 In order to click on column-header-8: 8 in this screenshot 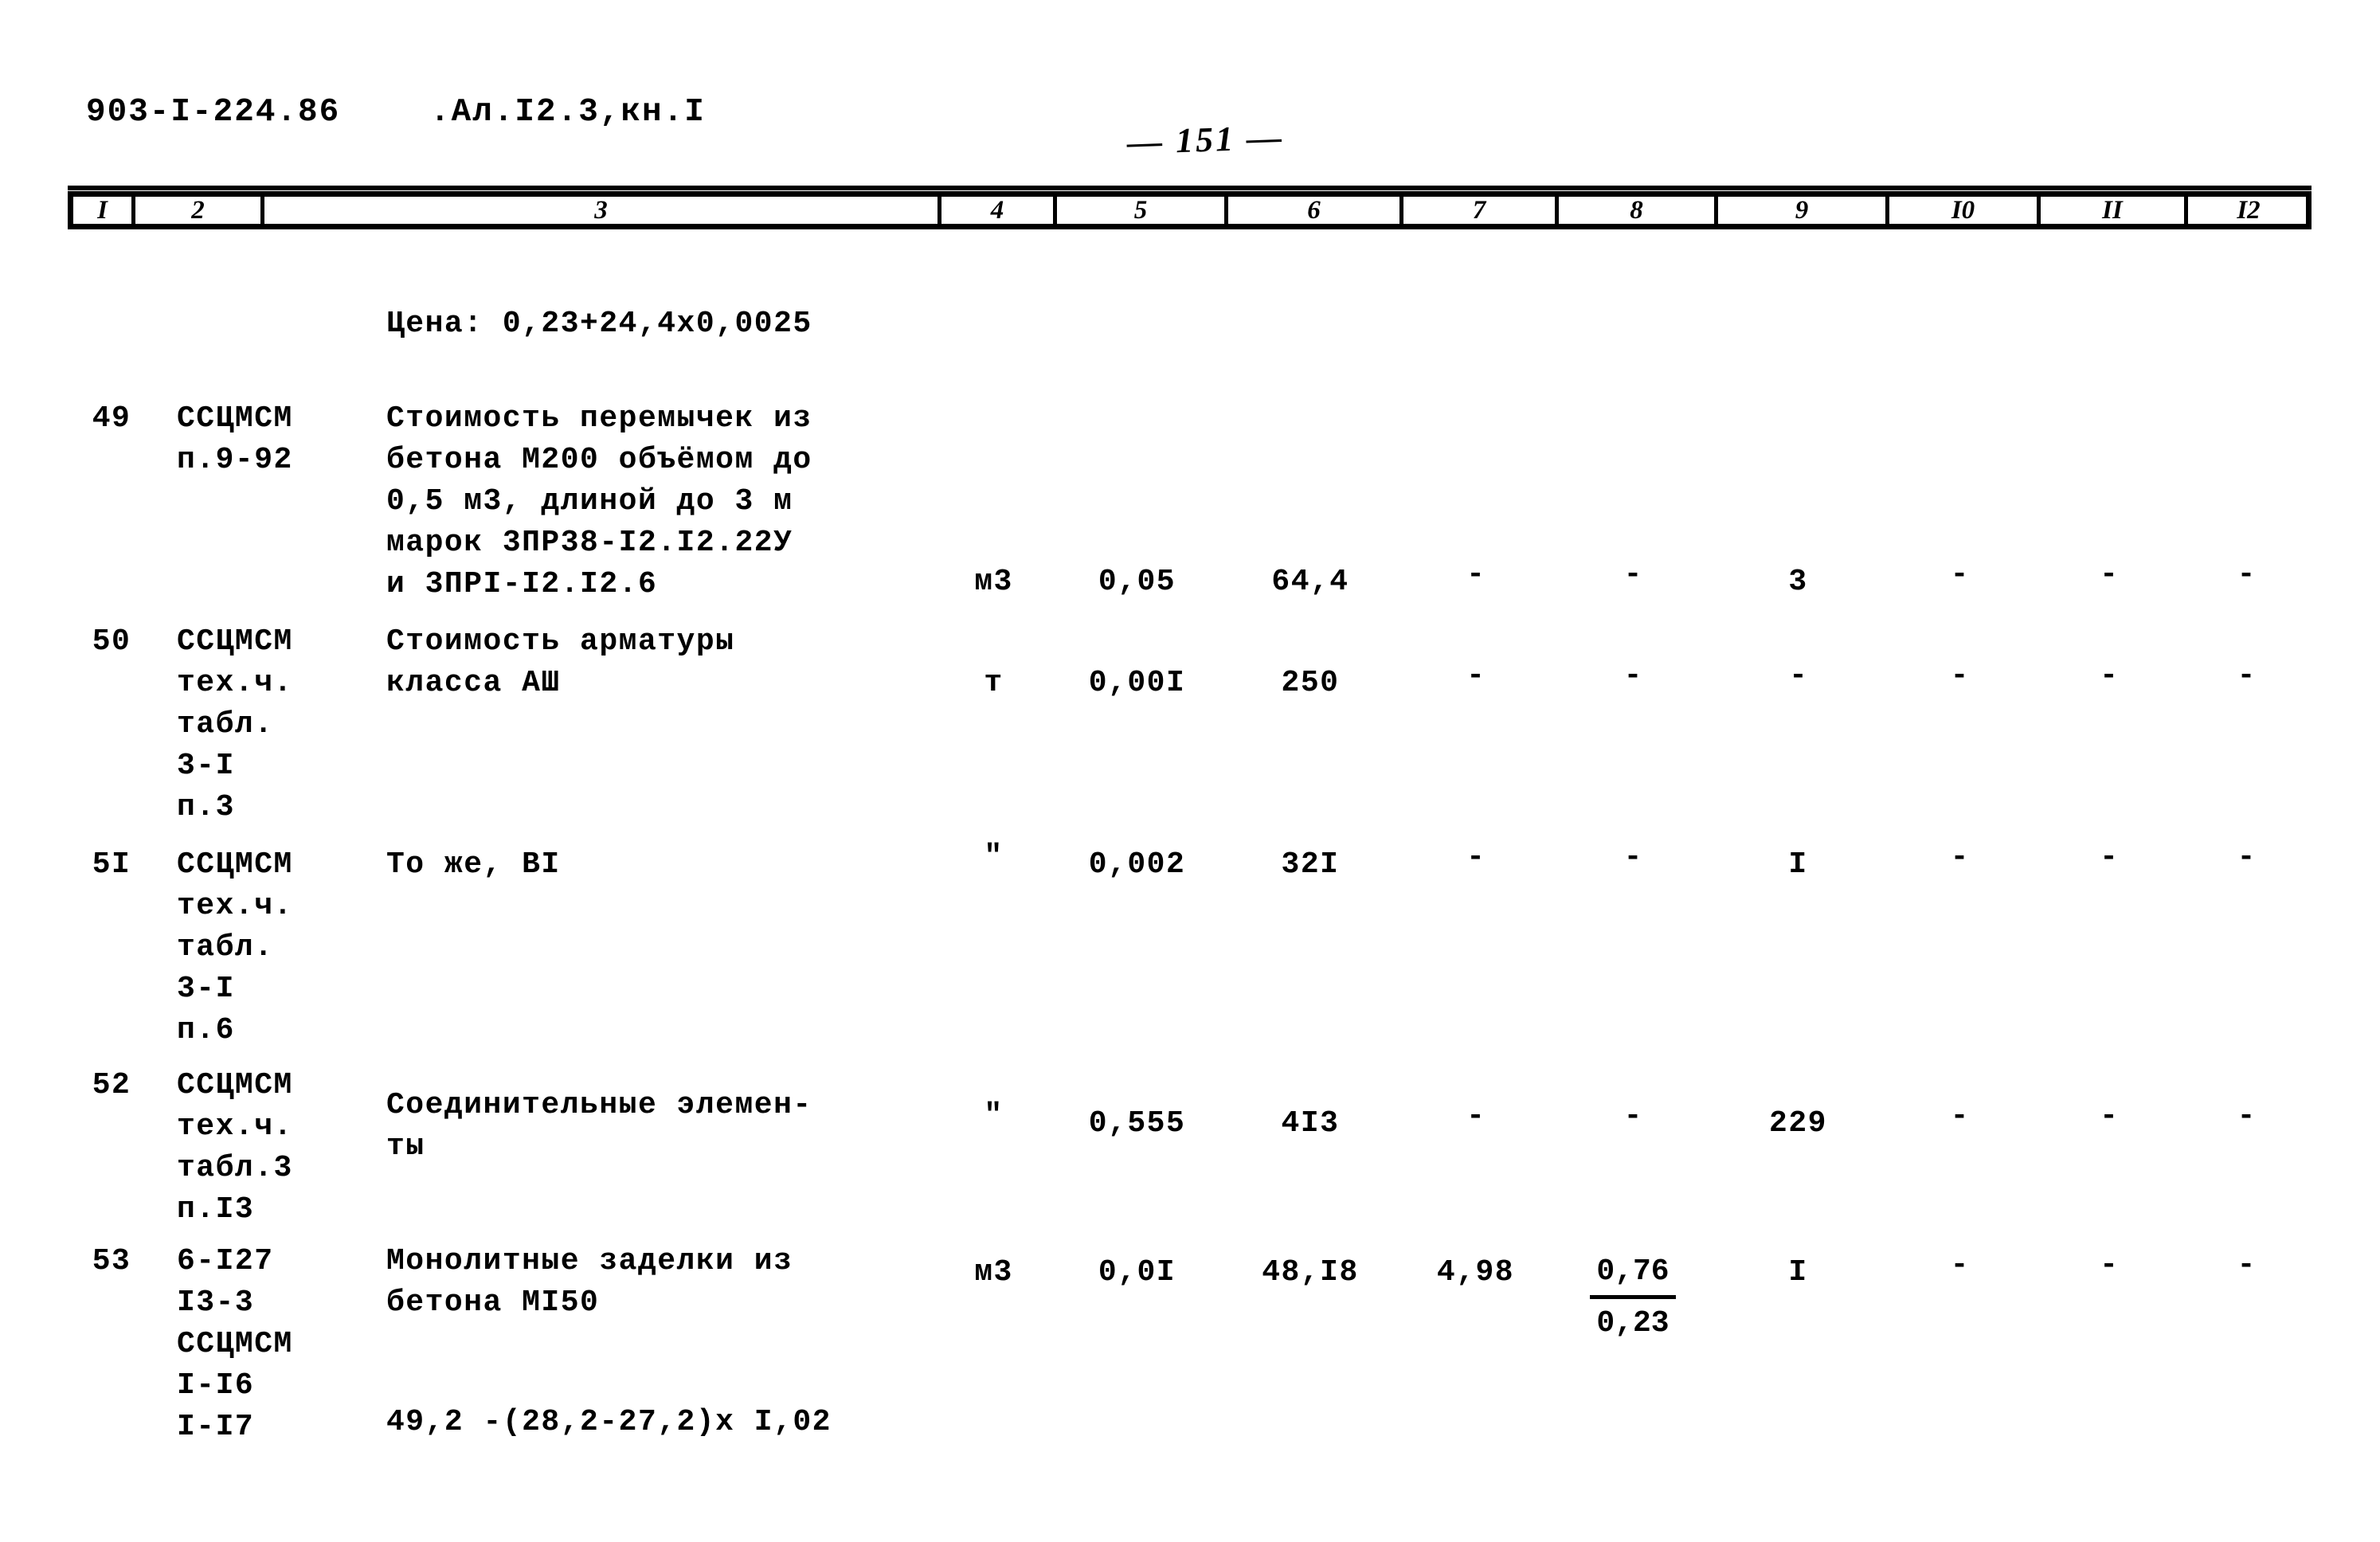, I will do `click(1638, 211)`.